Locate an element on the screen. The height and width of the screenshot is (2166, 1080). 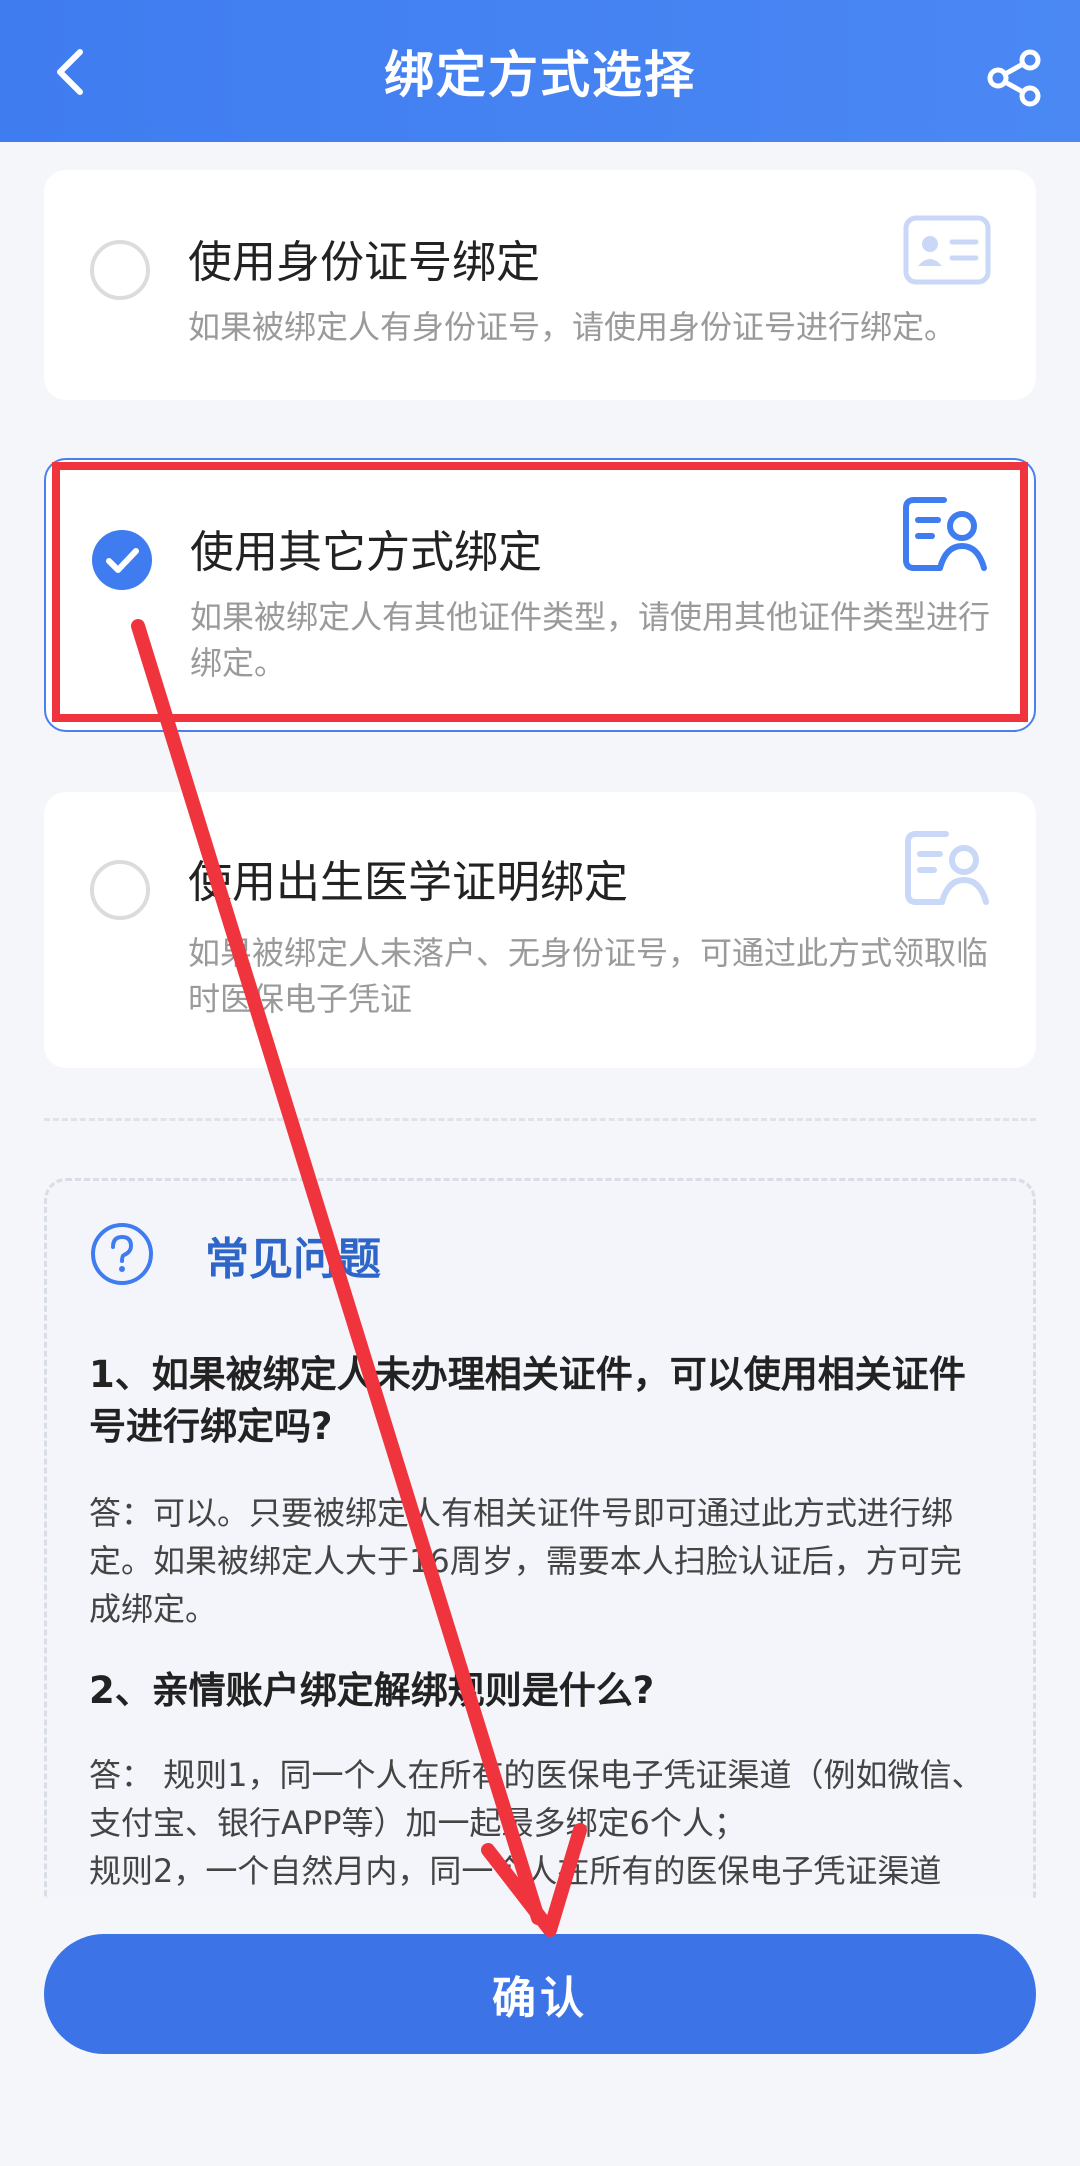
option-id-card: 使用身份证号绑定 如果被绑定人有身份证号，请使用身份证号进行绑定。 is located at coordinates (540, 285).